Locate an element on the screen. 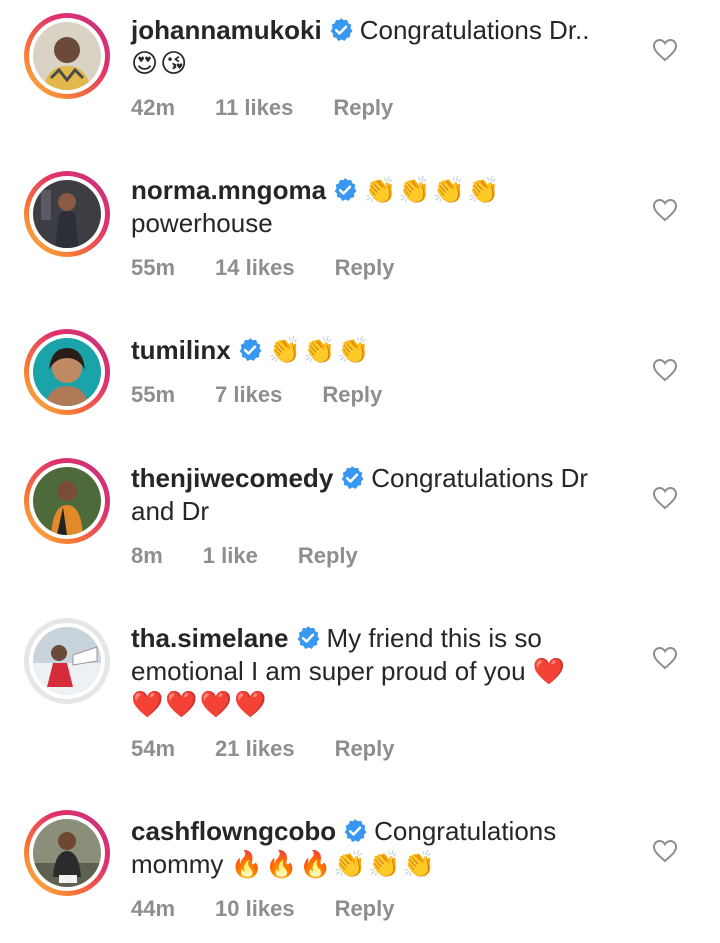 The width and height of the screenshot is (720, 943). like-count: 11 likes is located at coordinates (254, 107).